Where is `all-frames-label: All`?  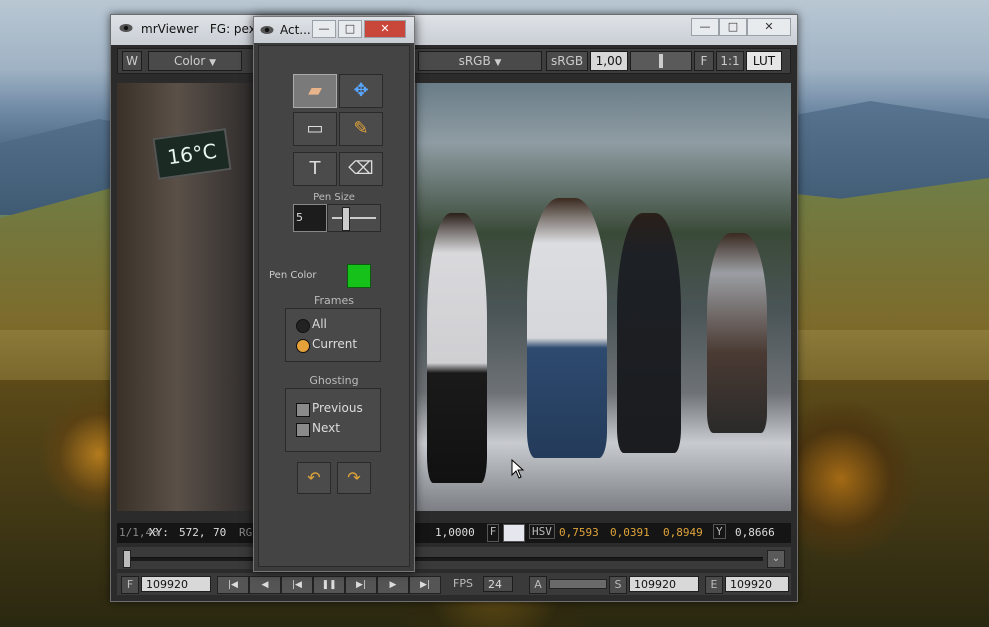 all-frames-label: All is located at coordinates (319, 324).